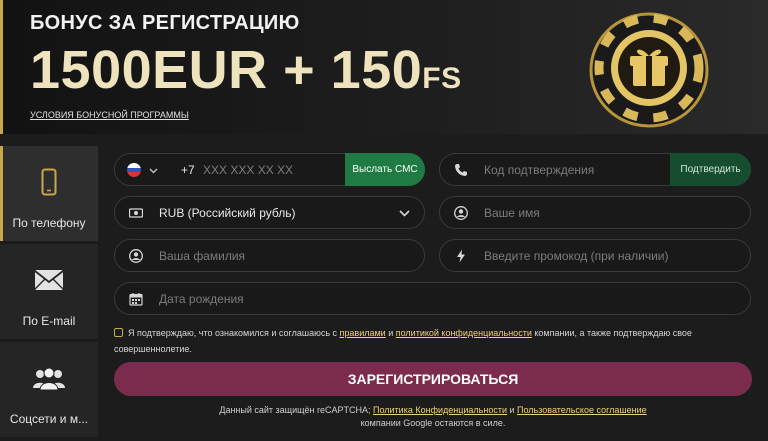 This screenshot has height=441, width=768. I want to click on envelope-icon, so click(49, 280).